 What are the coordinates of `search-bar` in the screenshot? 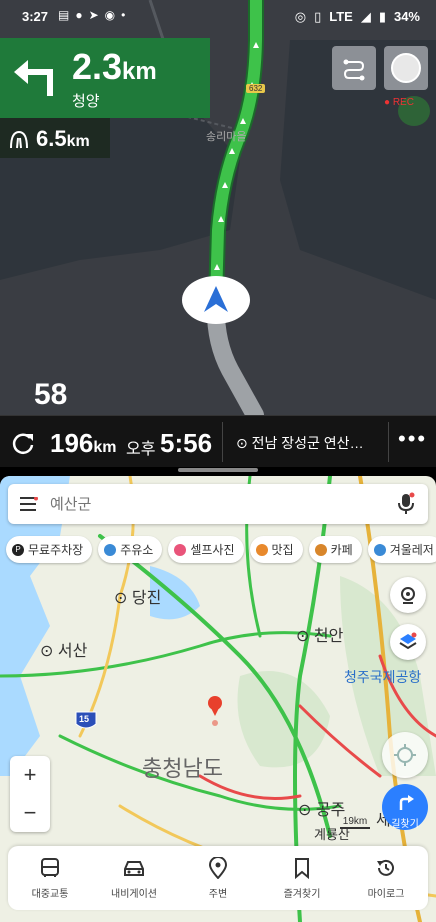 It's located at (218, 504).